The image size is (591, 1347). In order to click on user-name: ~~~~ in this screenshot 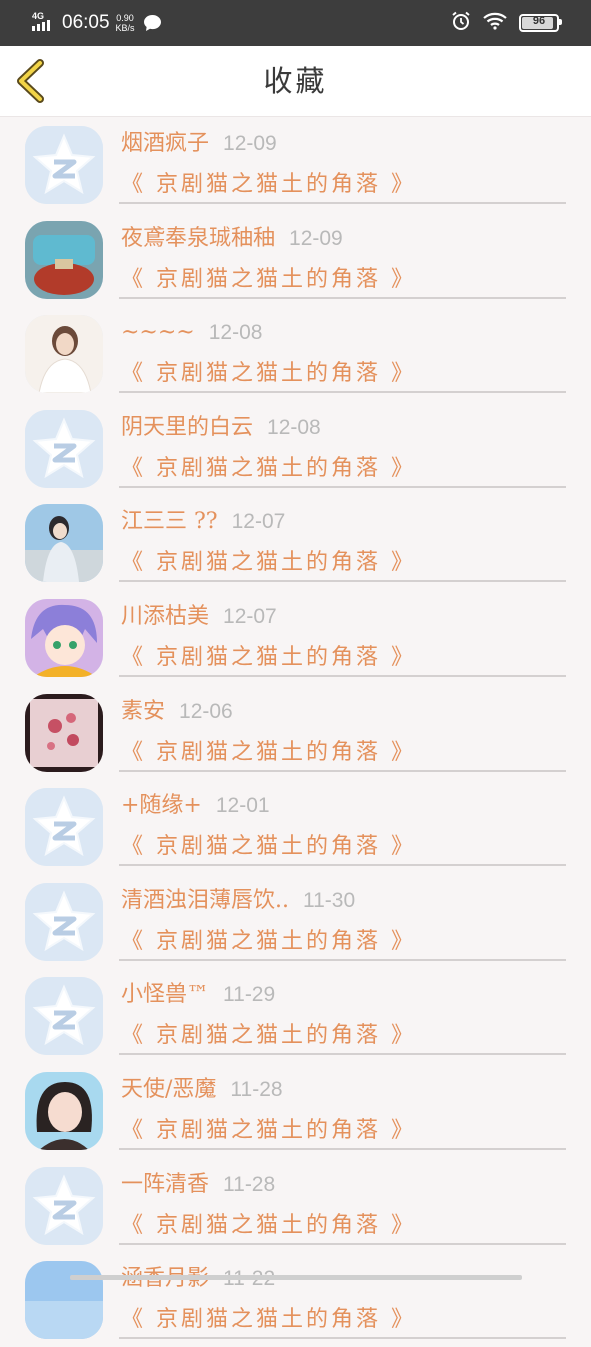, I will do `click(158, 333)`.